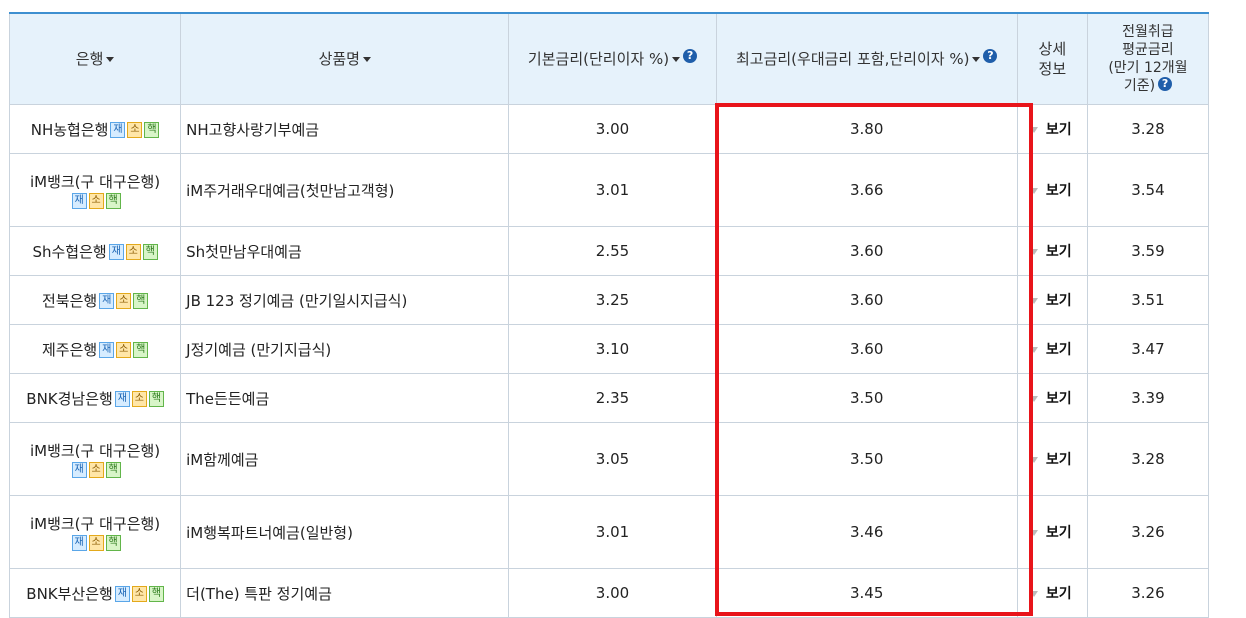  What do you see at coordinates (95, 251) in the screenshot?
I see `bank-cell: Sh수협은행 재 소 핵` at bounding box center [95, 251].